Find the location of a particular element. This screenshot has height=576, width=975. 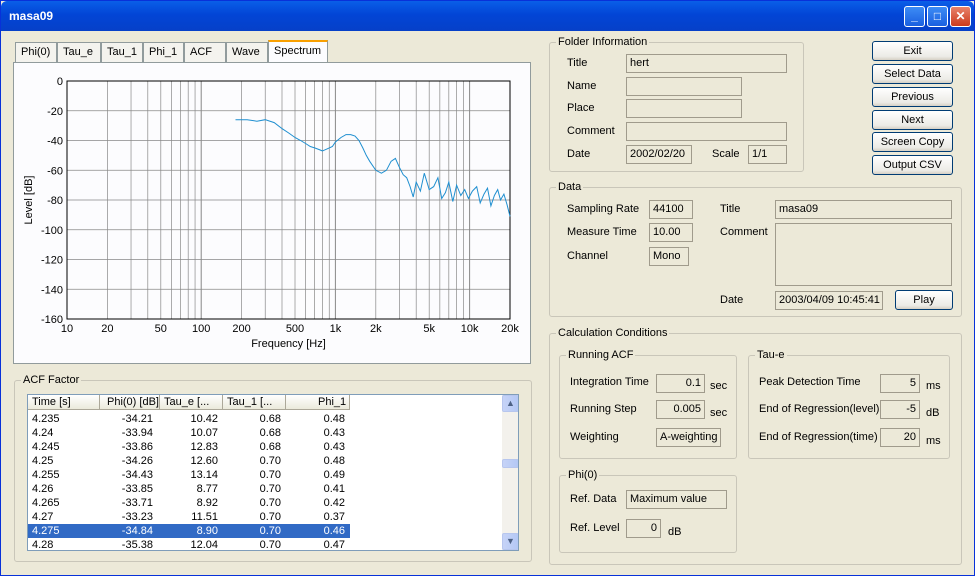

folder-scale-field: 1/1 is located at coordinates (767, 154).